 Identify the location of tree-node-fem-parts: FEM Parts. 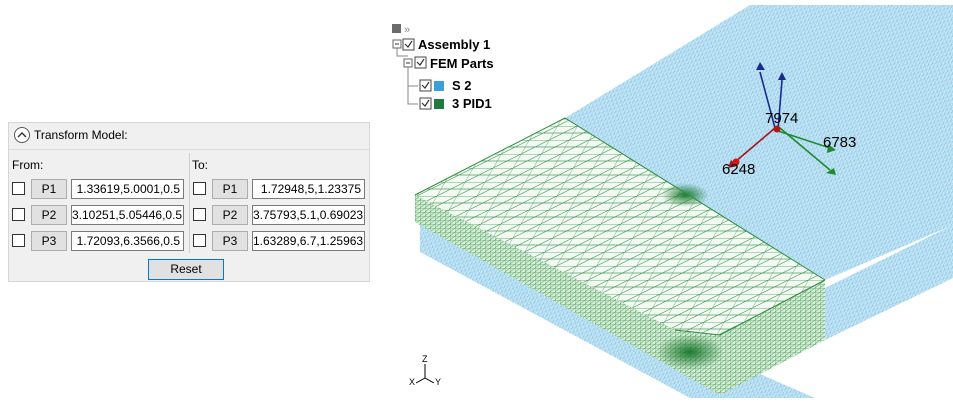
(448, 63).